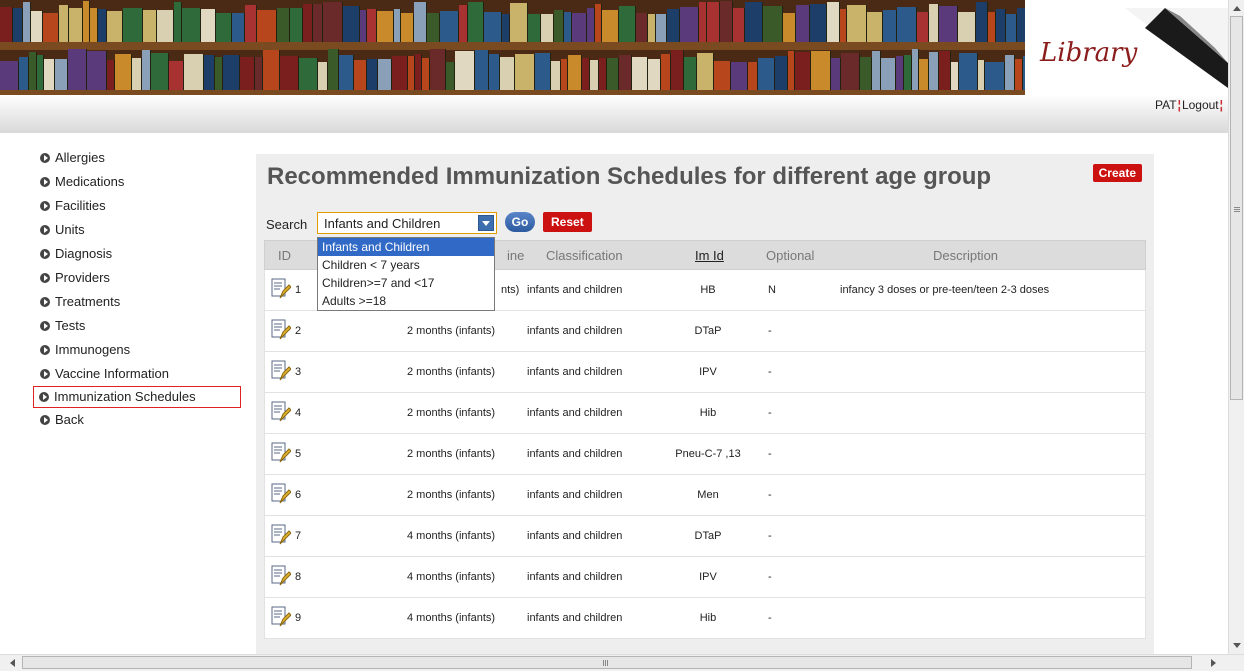 This screenshot has width=1244, height=671. What do you see at coordinates (140, 230) in the screenshot?
I see `nav-item-units: Units` at bounding box center [140, 230].